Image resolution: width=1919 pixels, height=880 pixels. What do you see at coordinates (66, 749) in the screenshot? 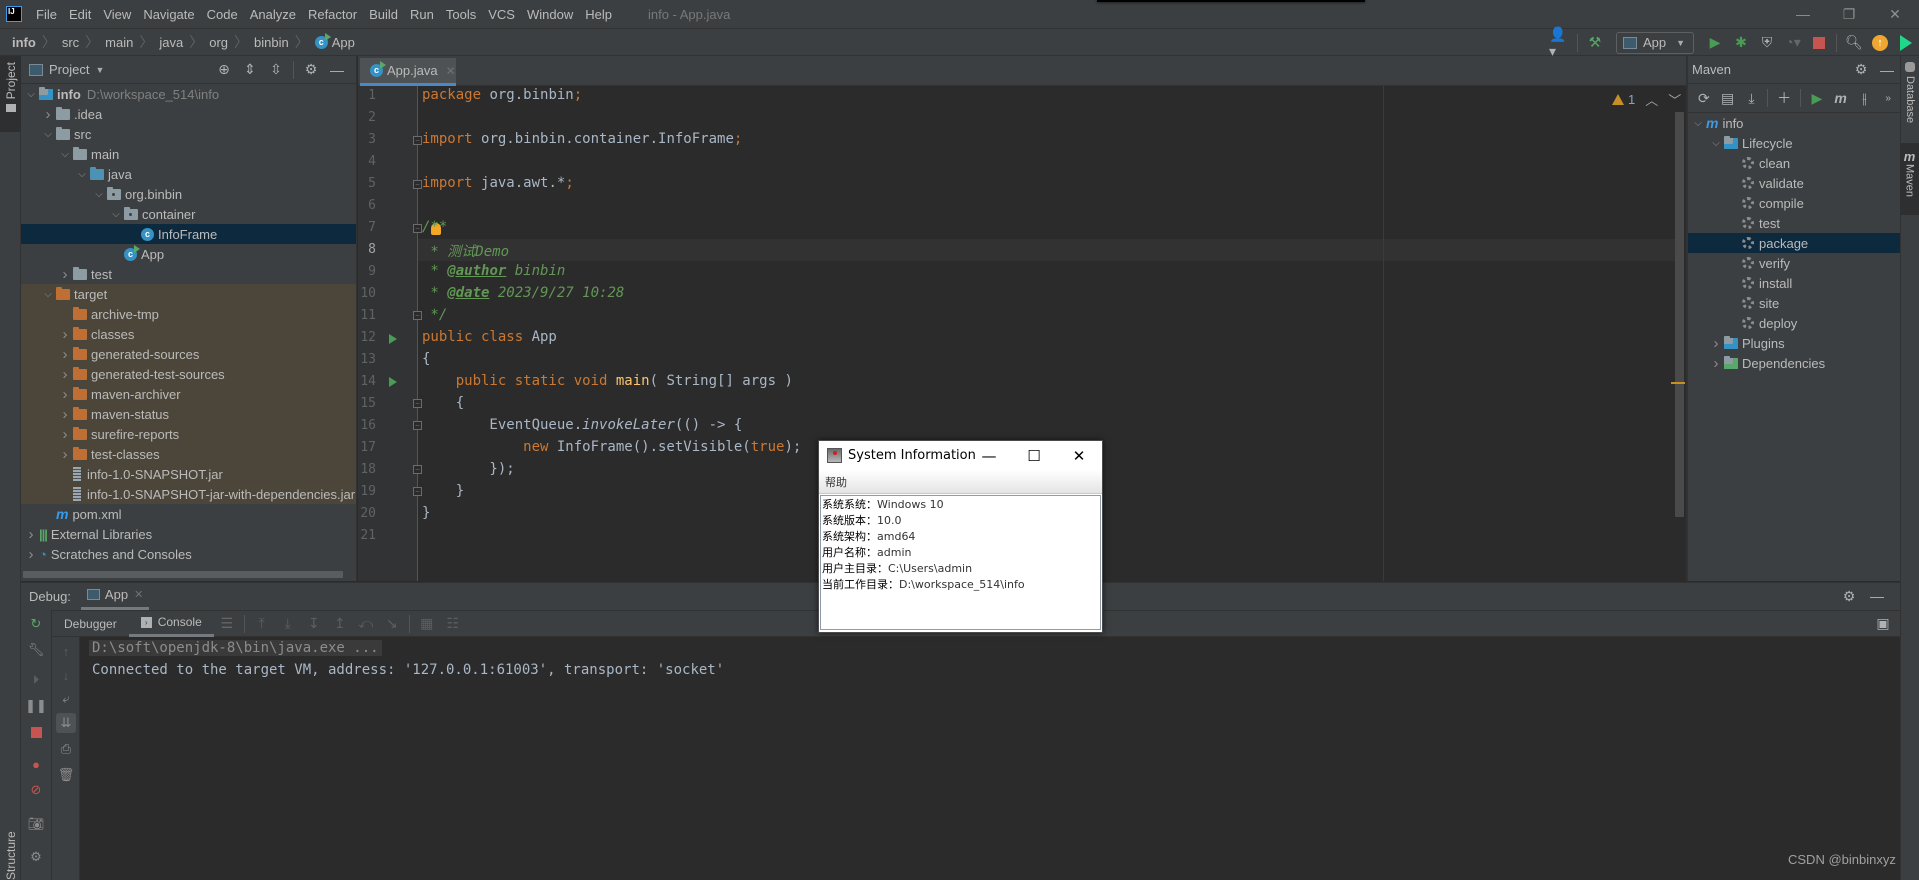
I see `print-icon: ⎙` at bounding box center [66, 749].